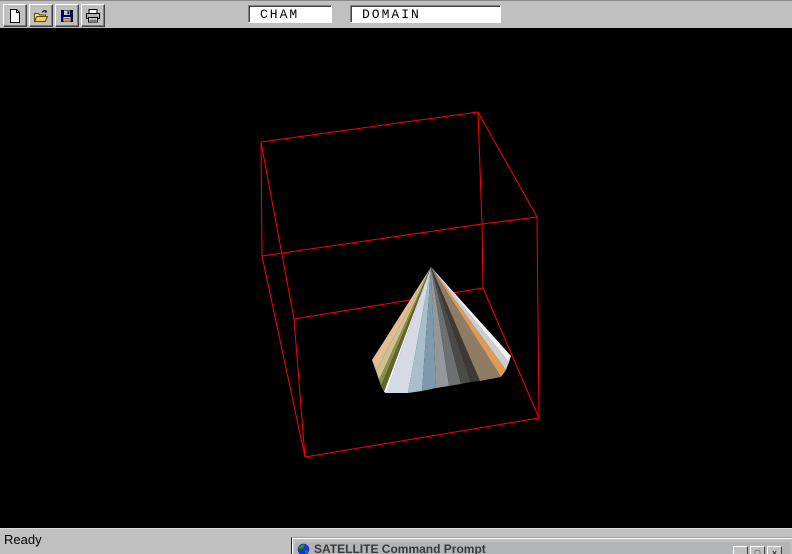  What do you see at coordinates (400, 548) in the screenshot?
I see `satellite-window-title: SATELLITE Command Prompt` at bounding box center [400, 548].